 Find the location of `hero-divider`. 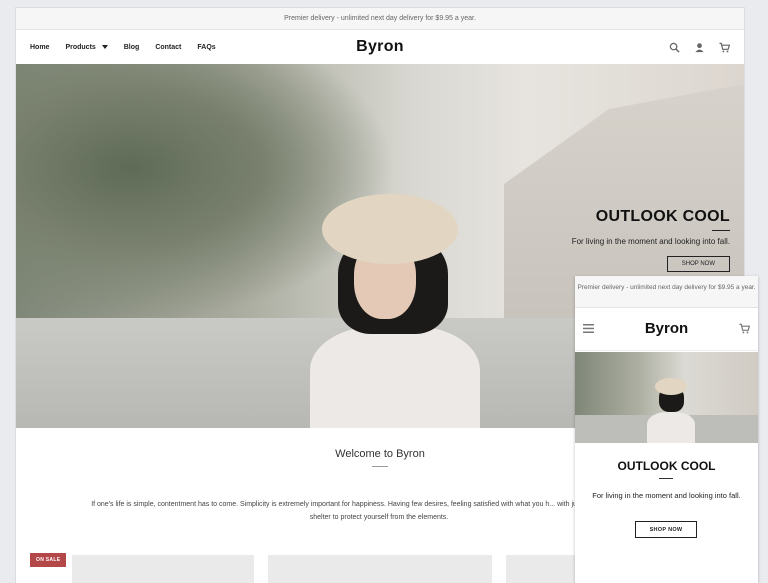

hero-divider is located at coordinates (721, 230).